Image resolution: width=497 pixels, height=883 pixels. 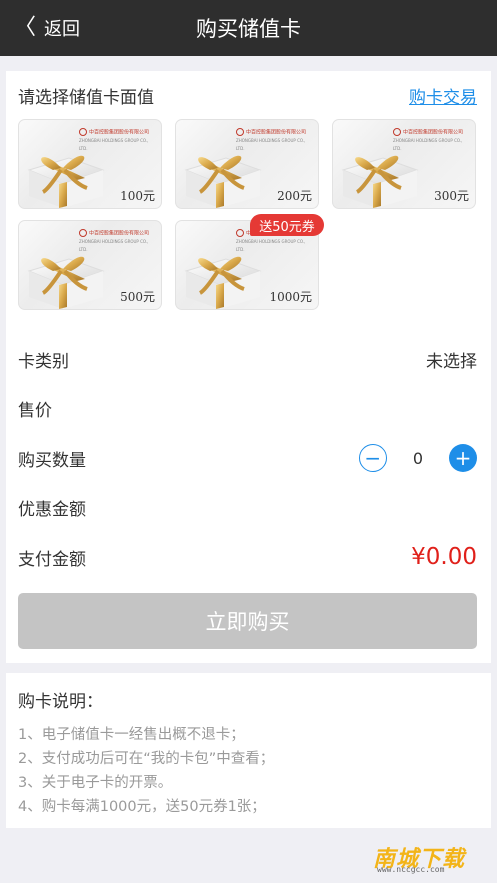 What do you see at coordinates (287, 225) in the screenshot?
I see `promo-badge: 送50元券` at bounding box center [287, 225].